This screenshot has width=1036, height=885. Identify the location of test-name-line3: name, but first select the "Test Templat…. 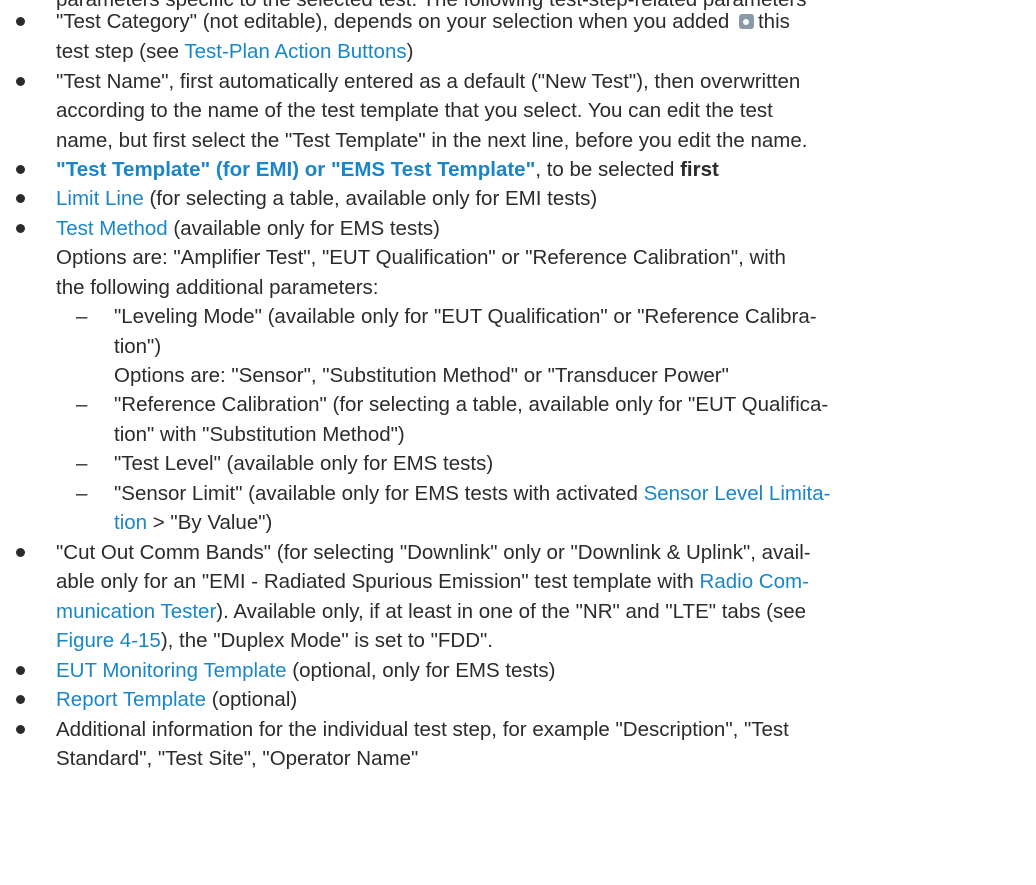
(432, 140).